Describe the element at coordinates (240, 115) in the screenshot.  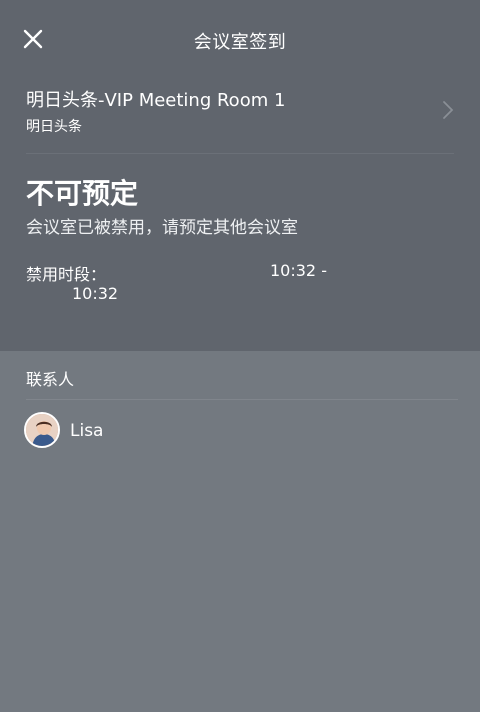
I see `room-detail-row: 明日头条-VIP Meeting Room 1 明日头条` at that location.